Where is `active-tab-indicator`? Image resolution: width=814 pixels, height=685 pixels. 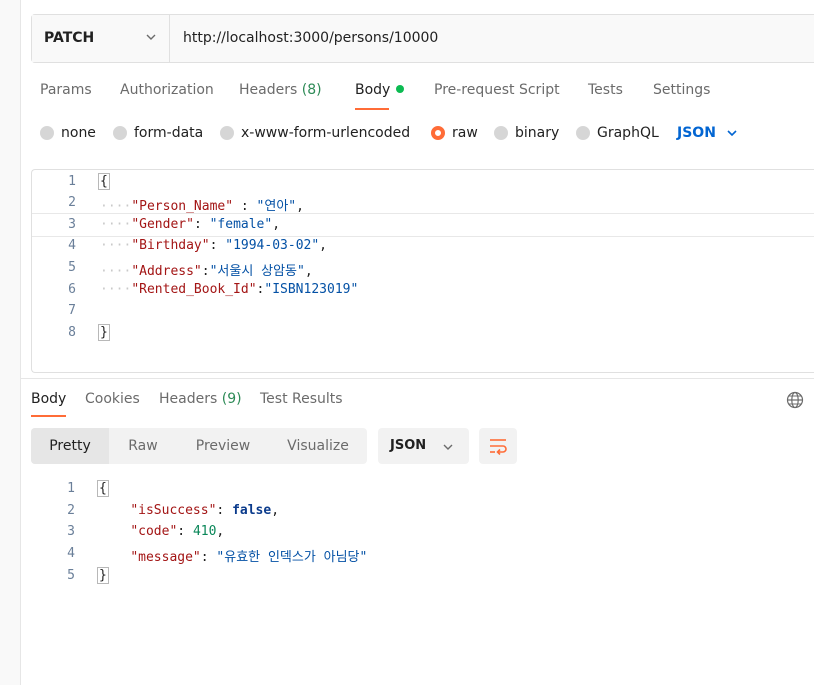
active-tab-indicator is located at coordinates (372, 109).